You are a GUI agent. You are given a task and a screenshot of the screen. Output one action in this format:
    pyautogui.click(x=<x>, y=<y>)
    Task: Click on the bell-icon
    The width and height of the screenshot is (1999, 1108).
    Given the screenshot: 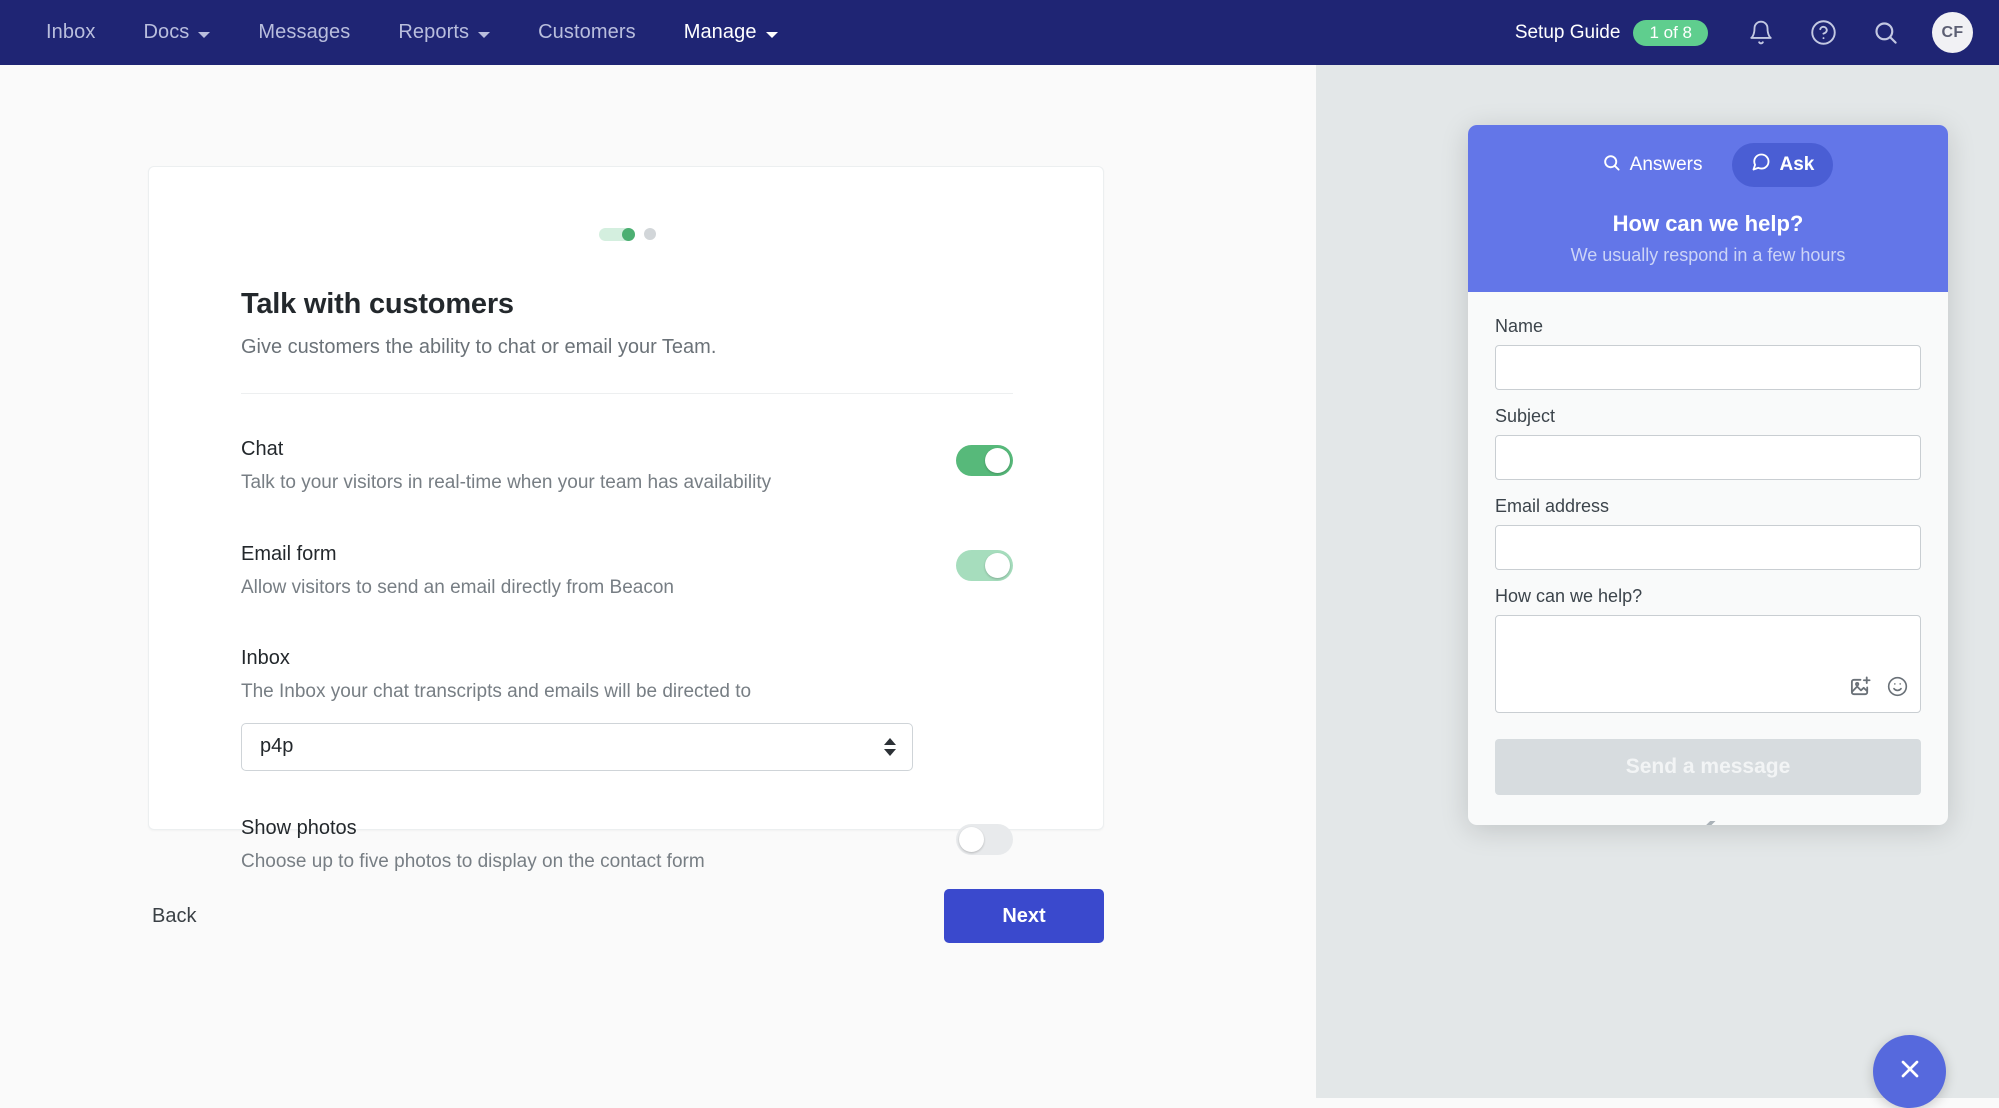 What is the action you would take?
    pyautogui.click(x=1761, y=32)
    